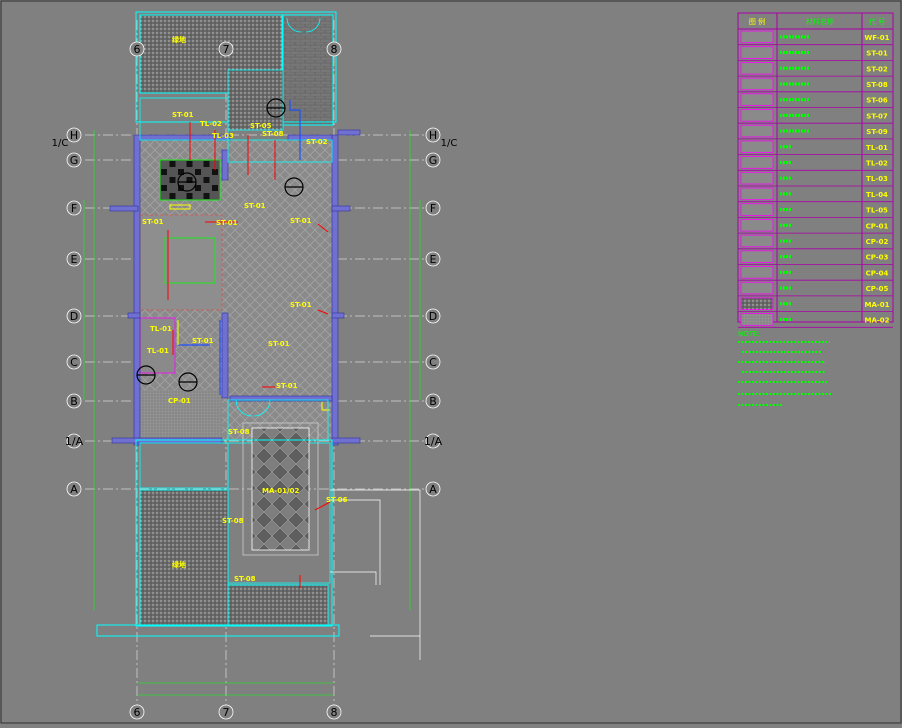 The width and height of the screenshot is (902, 728). I want to click on notes-lines, so click(785, 373).